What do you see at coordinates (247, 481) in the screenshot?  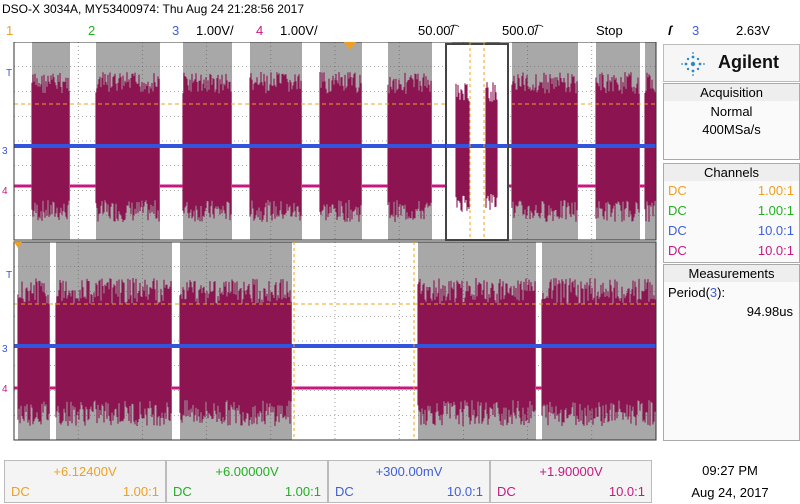 I see `ch2-offset-cell: +6.00000V DC 1.00:1` at bounding box center [247, 481].